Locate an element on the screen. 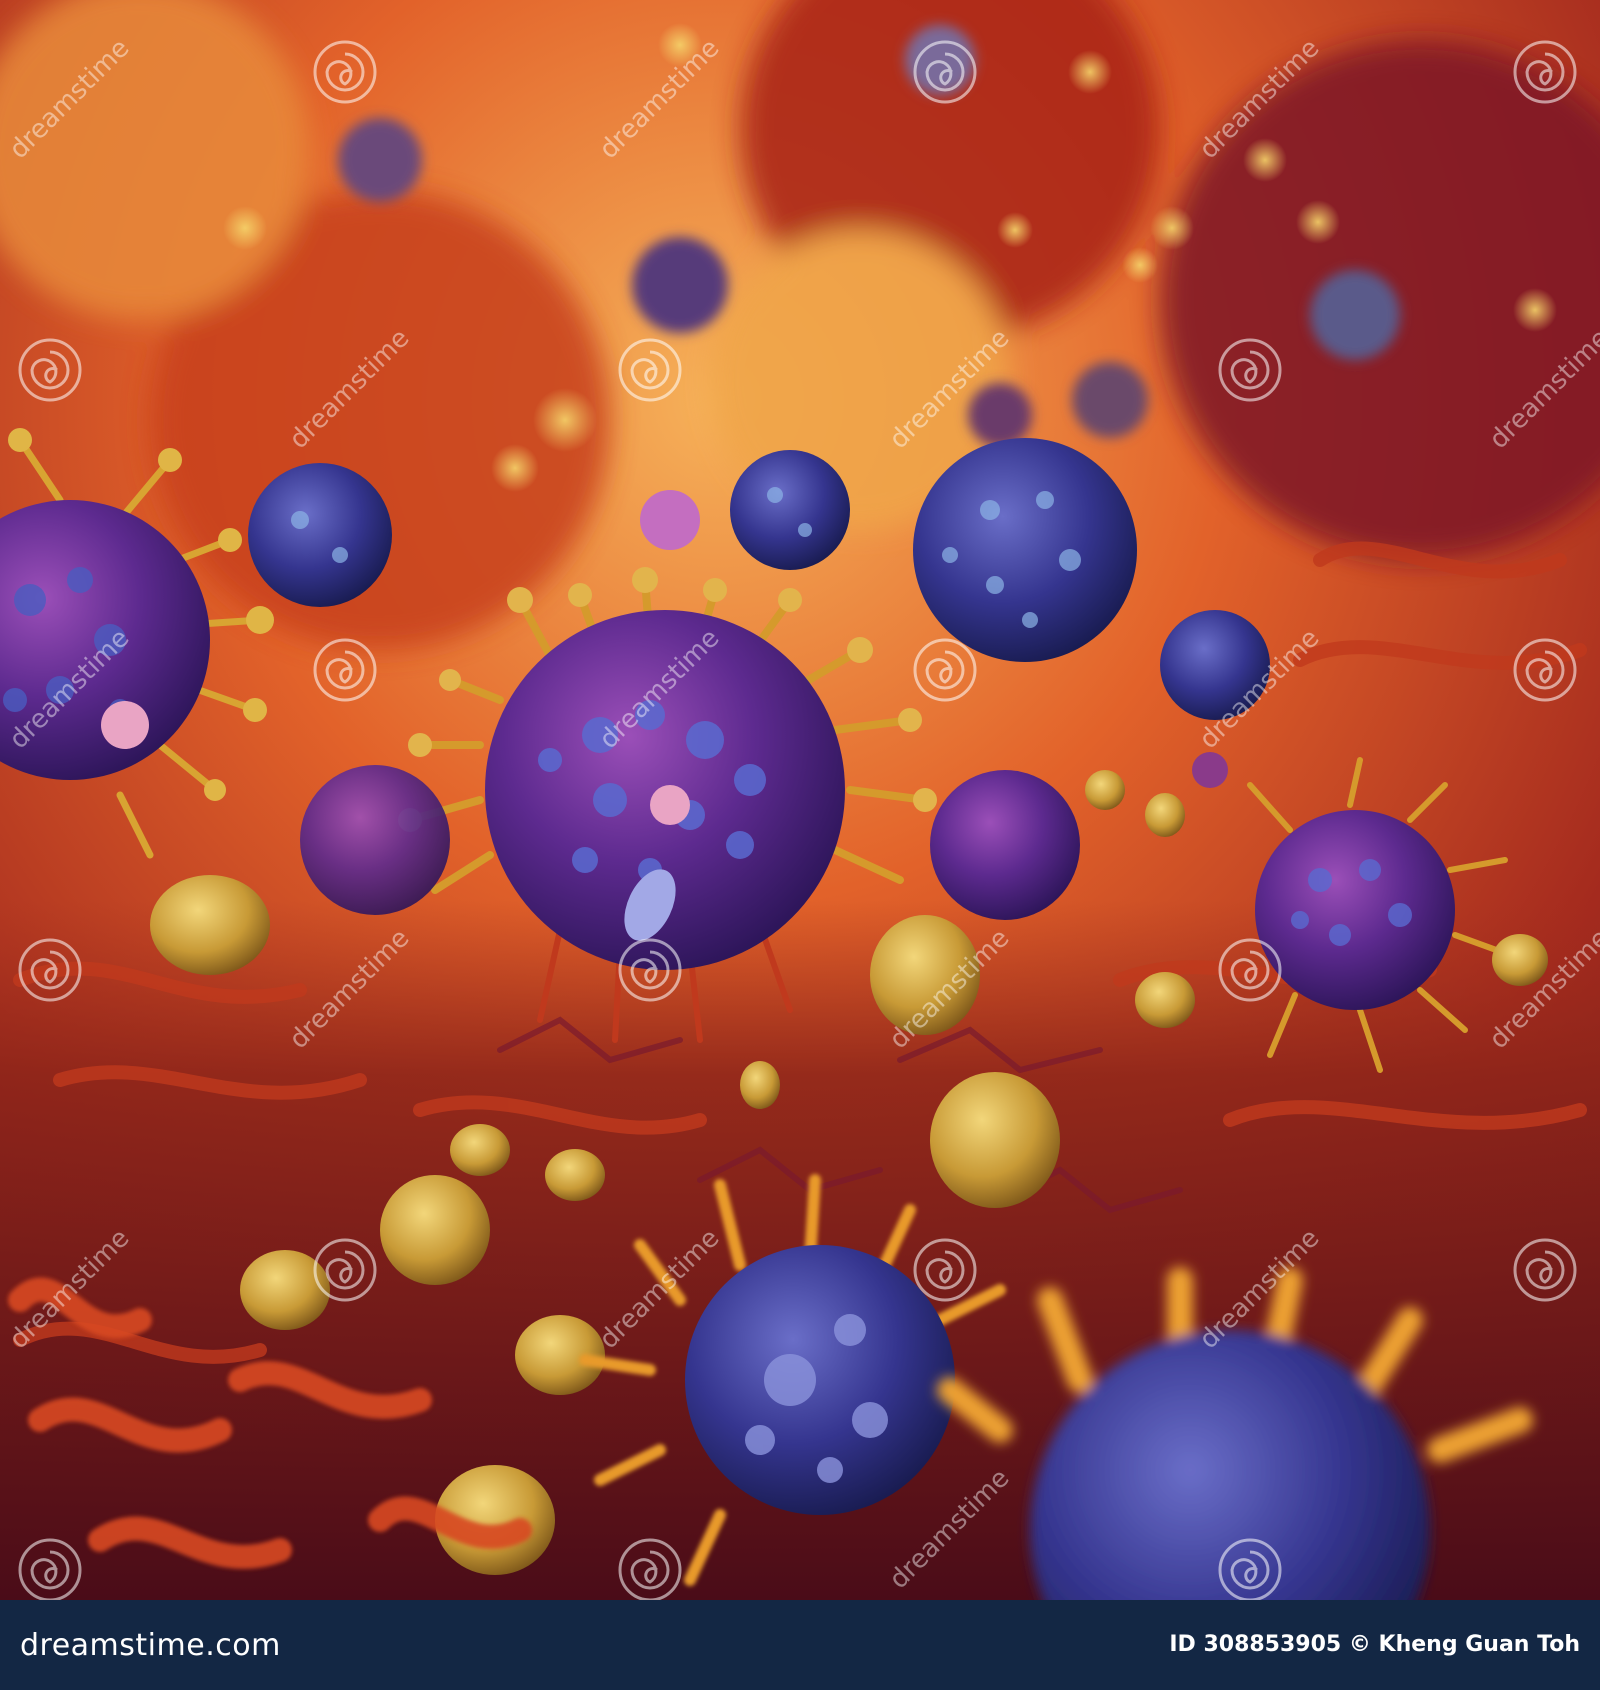 The height and width of the screenshot is (1690, 1600). footer-brand: dreamstime.com is located at coordinates (150, 1645).